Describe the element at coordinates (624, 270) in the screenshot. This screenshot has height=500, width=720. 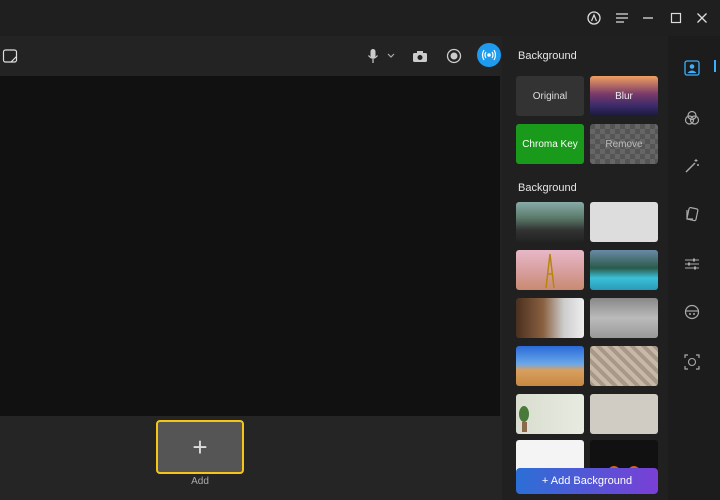
I see `background-thumb-lake` at that location.